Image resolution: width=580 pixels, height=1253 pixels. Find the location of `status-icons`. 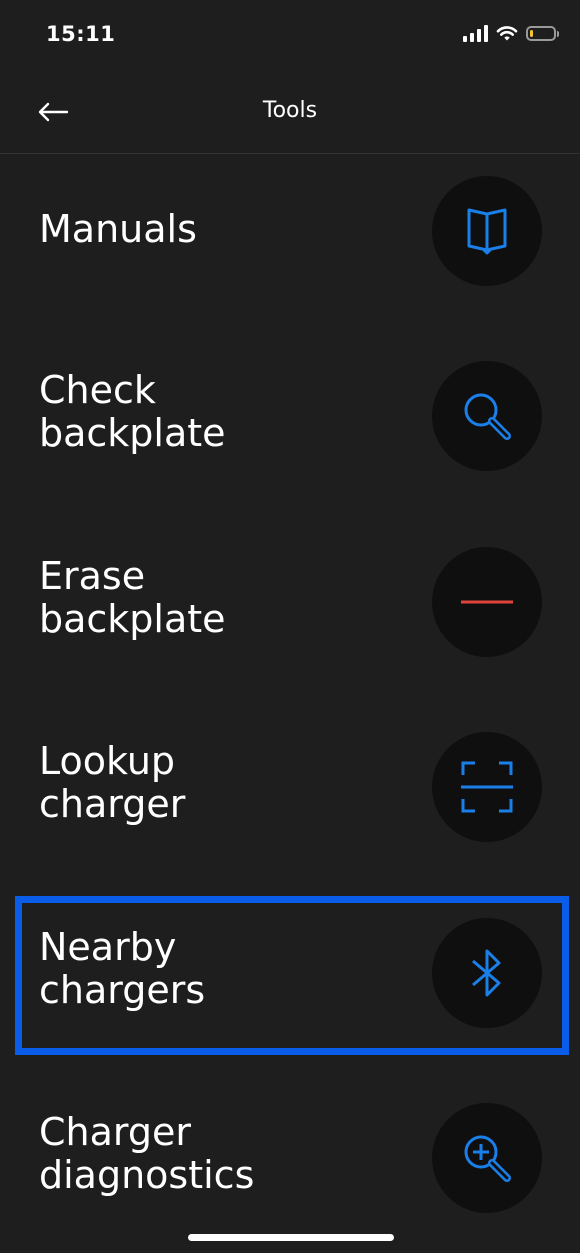

status-icons is located at coordinates (511, 33).